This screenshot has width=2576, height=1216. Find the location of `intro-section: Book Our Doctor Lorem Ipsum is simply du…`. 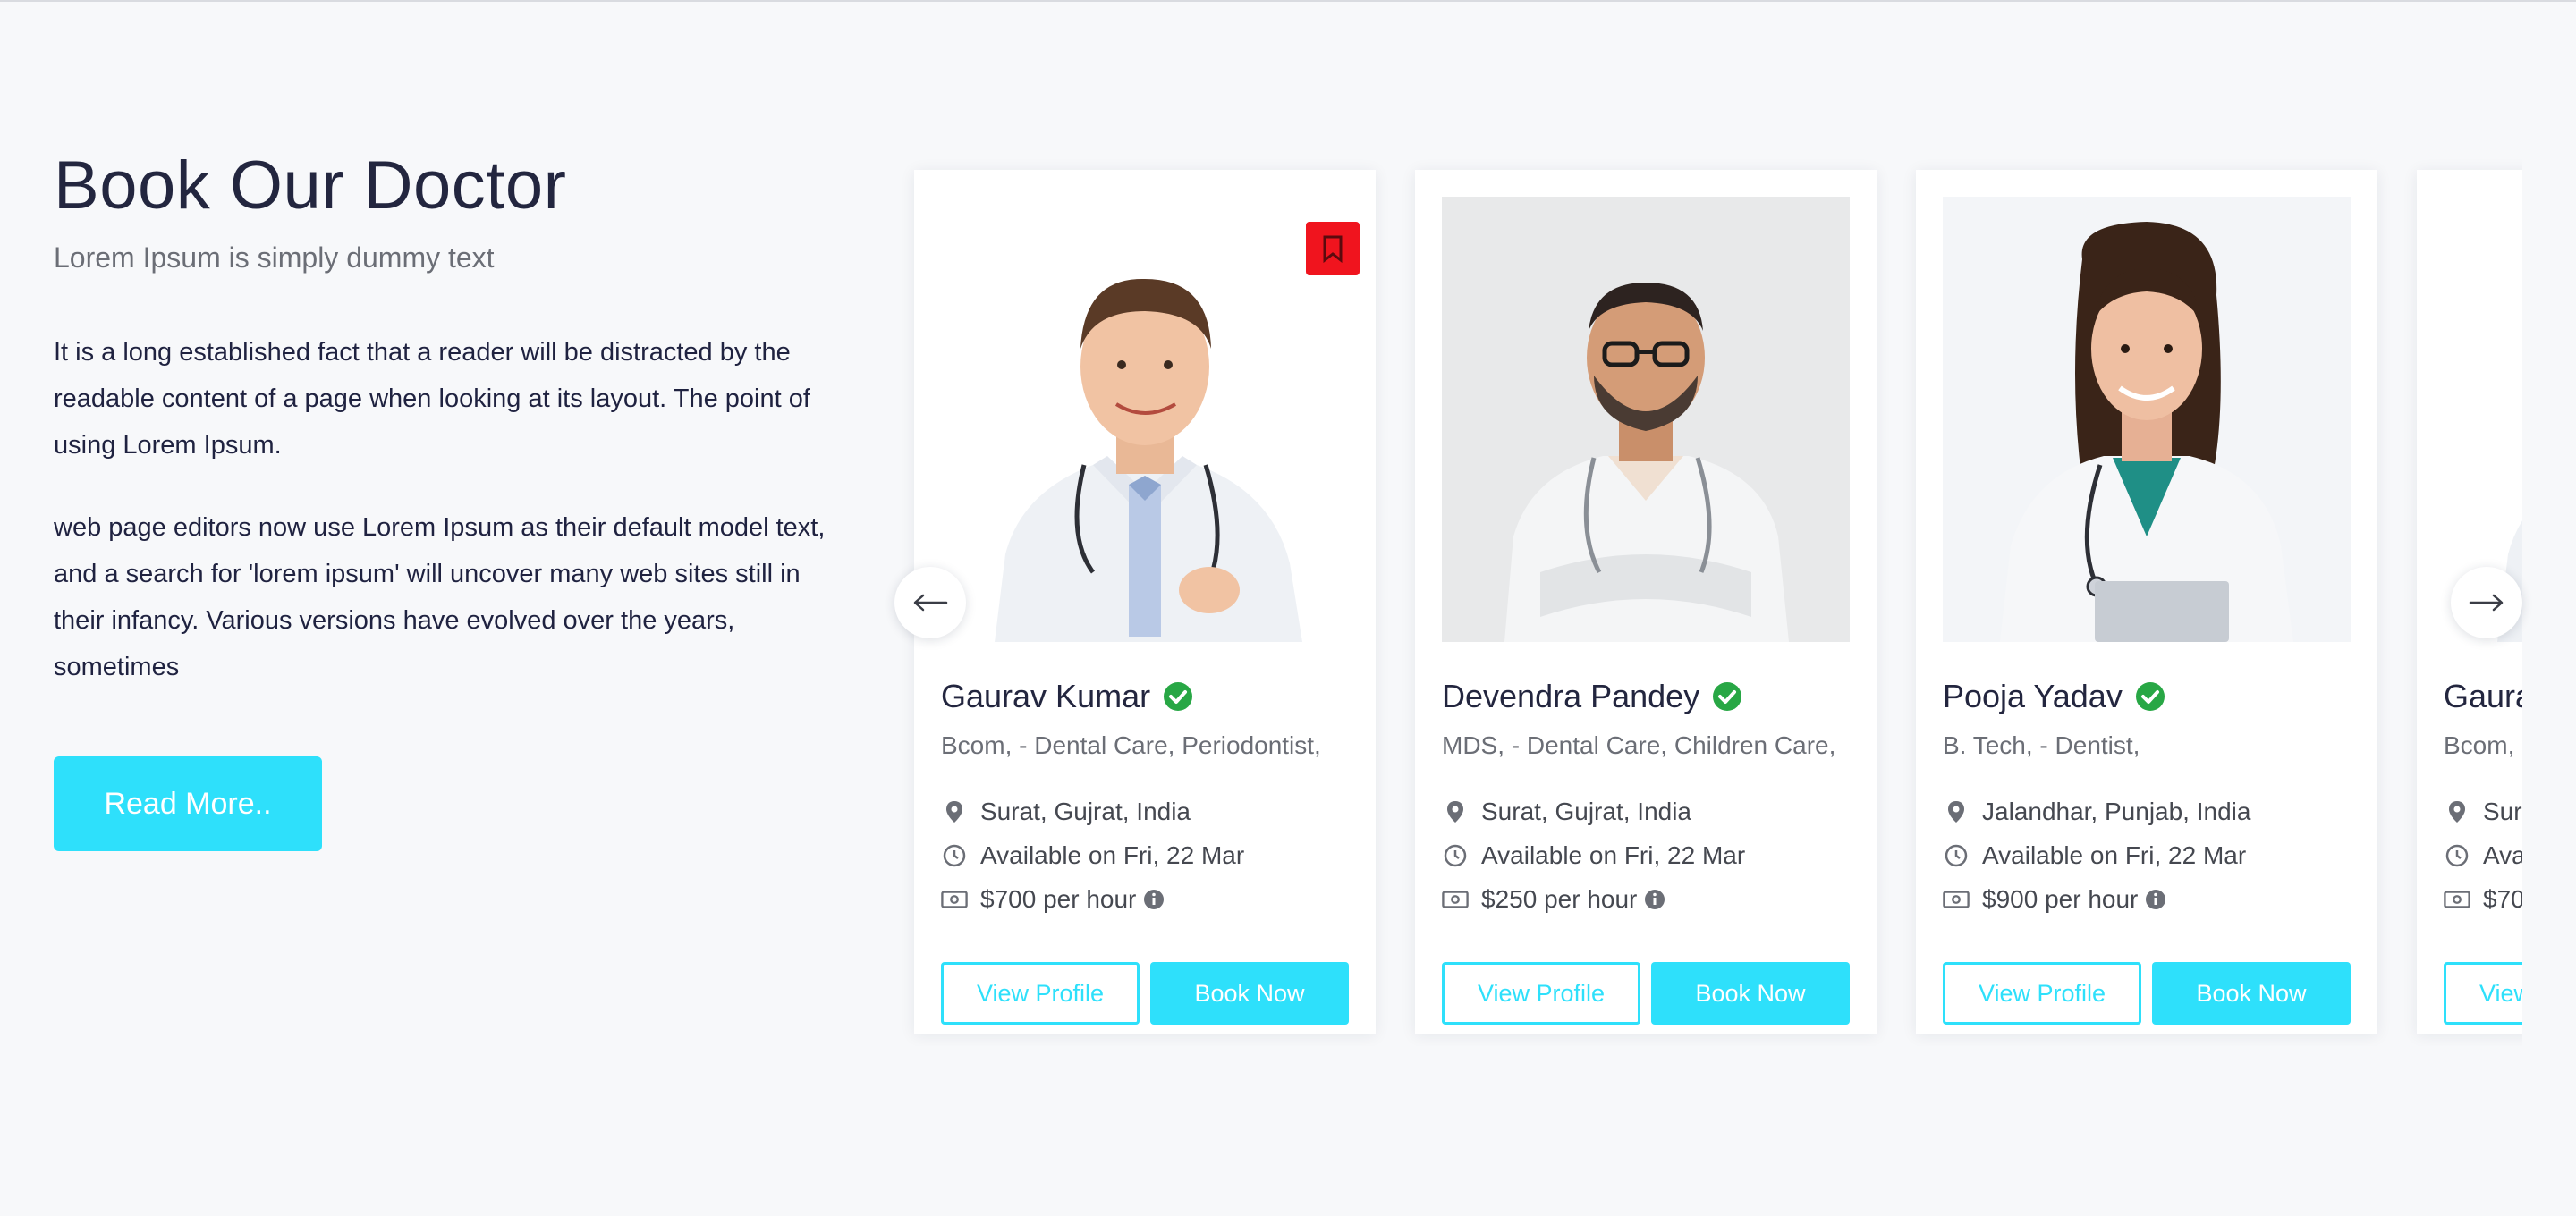

intro-section: Book Our Doctor Lorem Ipsum is simply du… is located at coordinates (452, 417).